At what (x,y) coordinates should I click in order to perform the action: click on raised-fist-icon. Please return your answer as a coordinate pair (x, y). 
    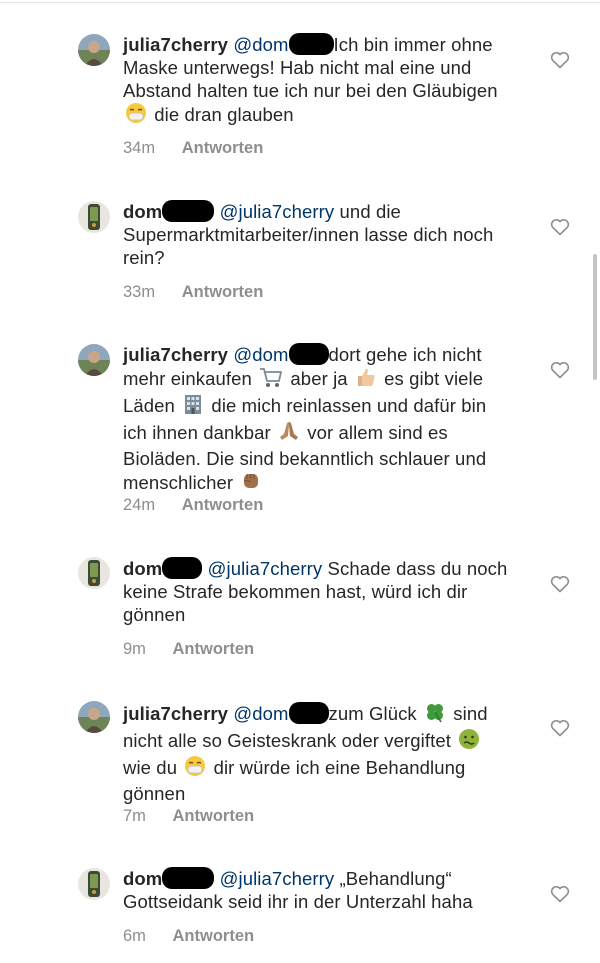
    Looking at the image, I should click on (251, 483).